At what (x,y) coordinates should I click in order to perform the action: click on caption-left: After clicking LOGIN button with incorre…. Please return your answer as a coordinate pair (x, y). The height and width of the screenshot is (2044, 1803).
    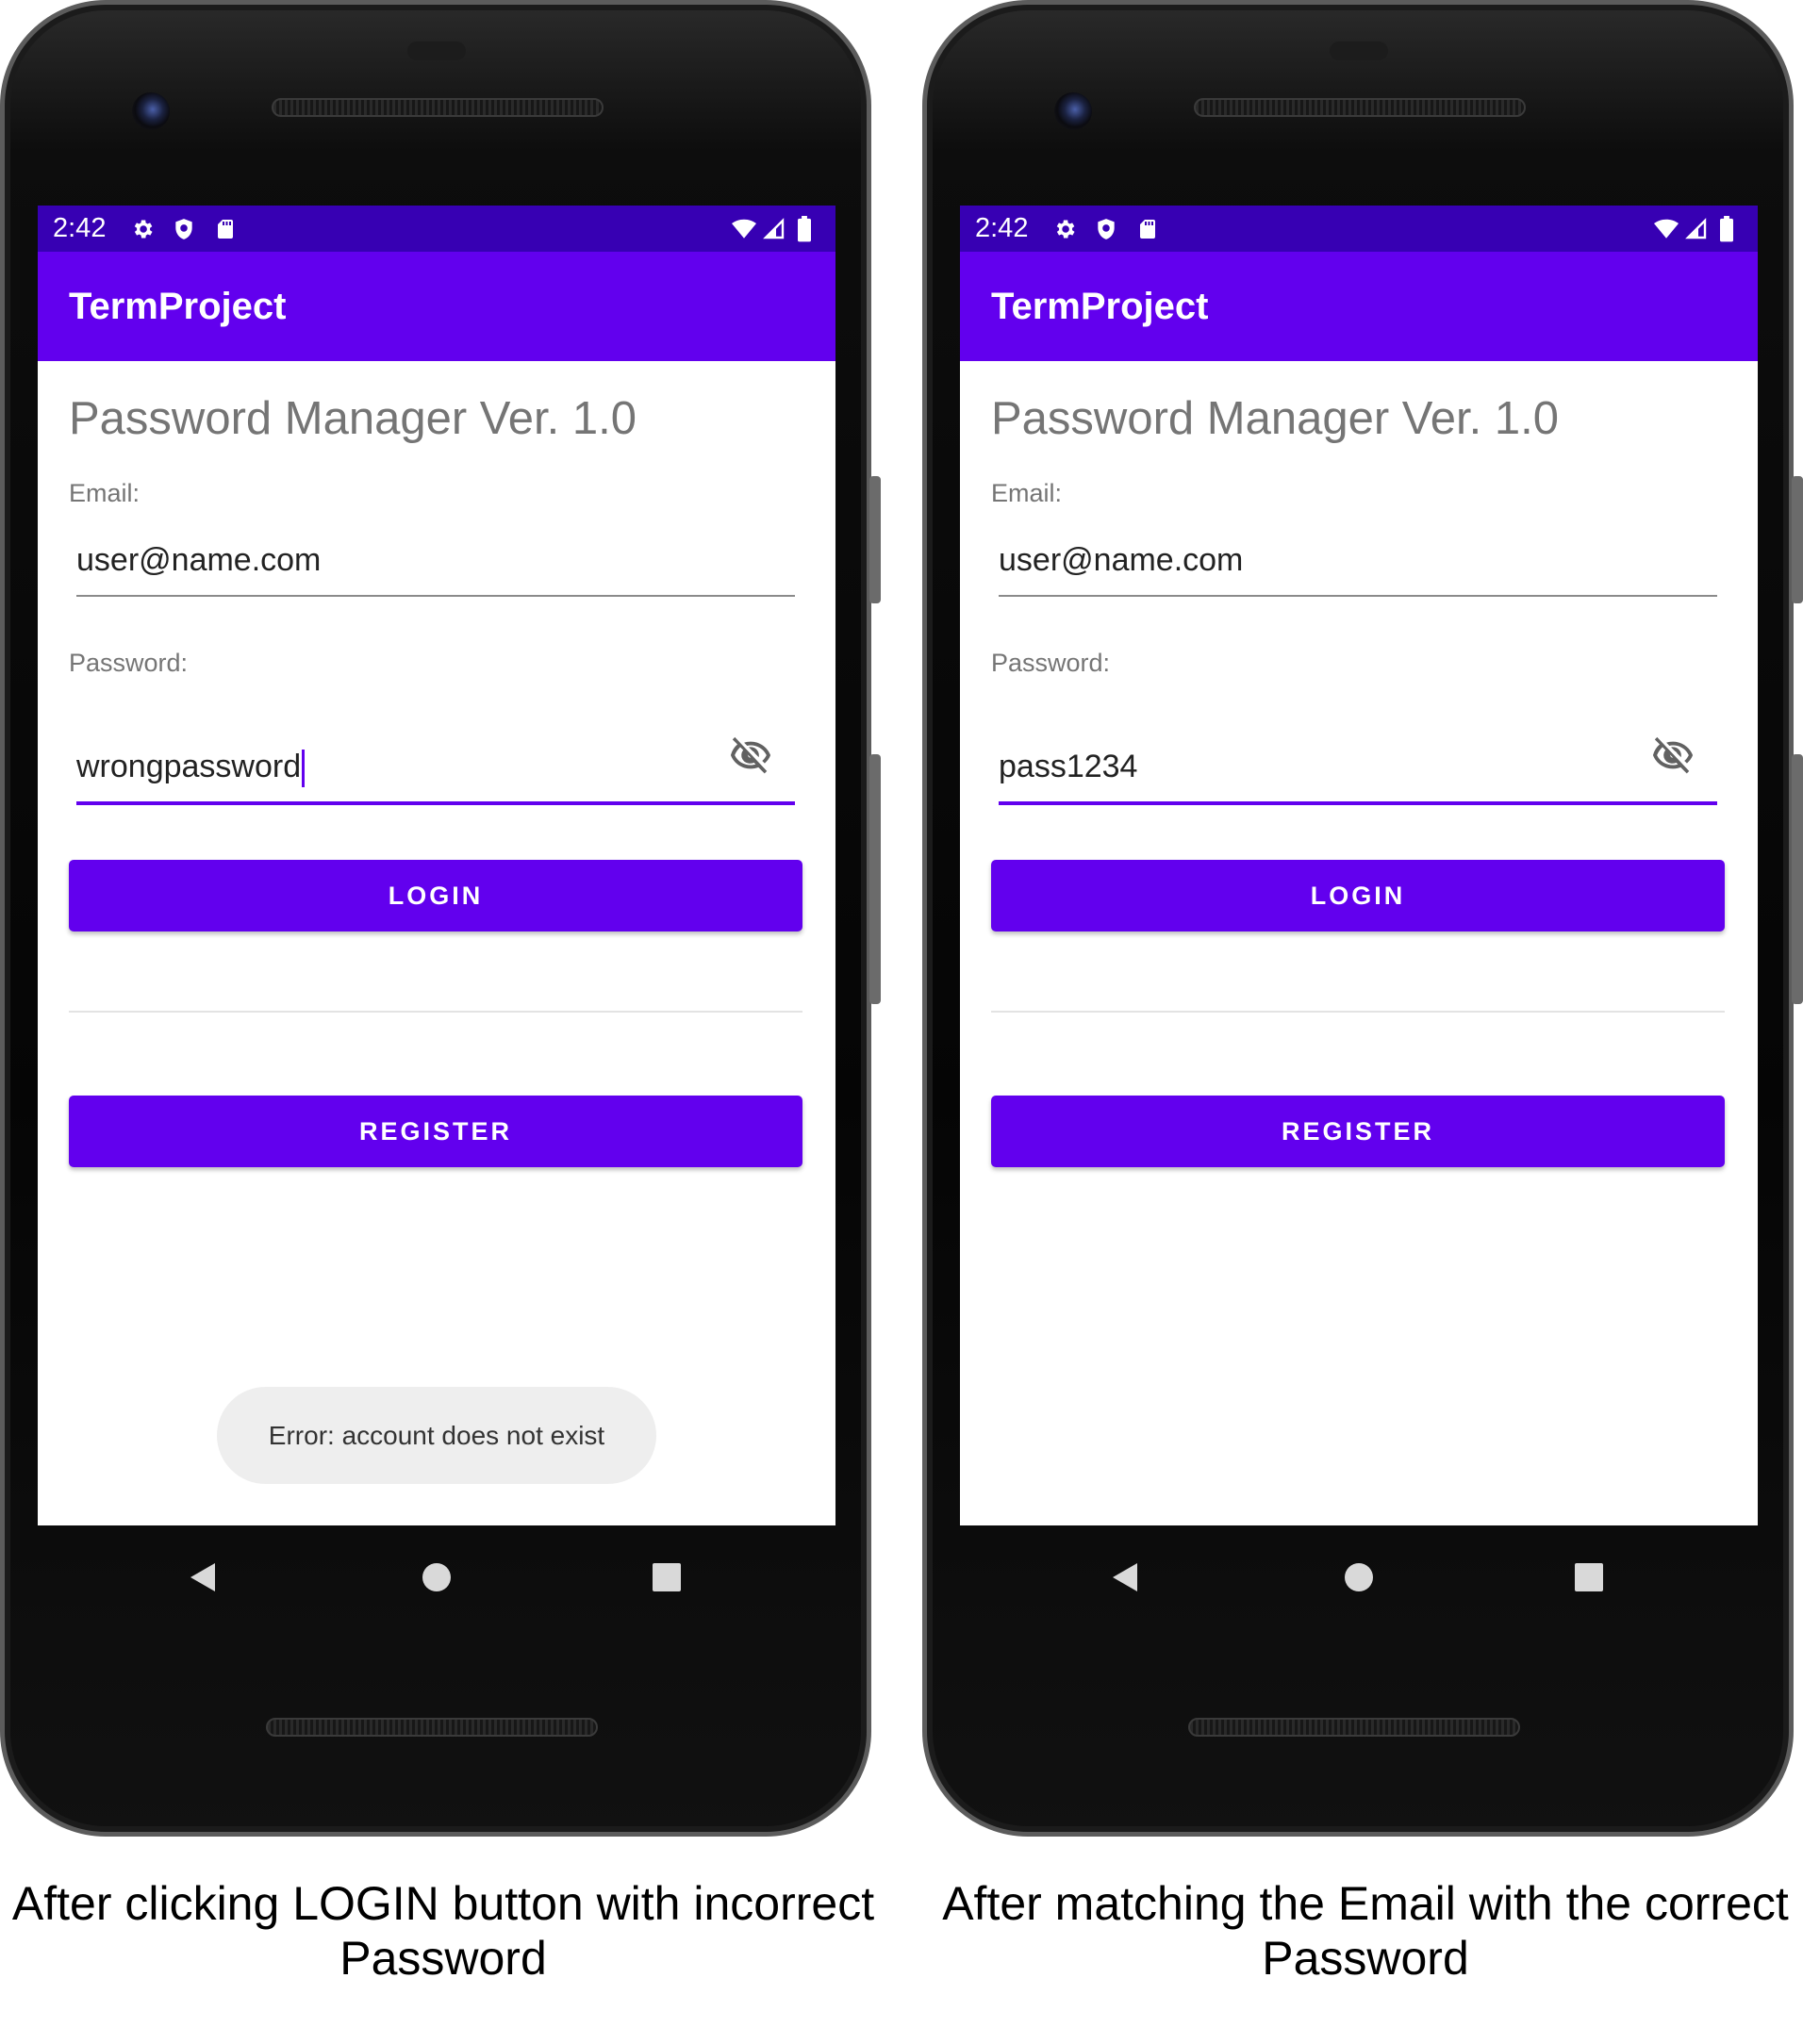
    Looking at the image, I should click on (443, 1931).